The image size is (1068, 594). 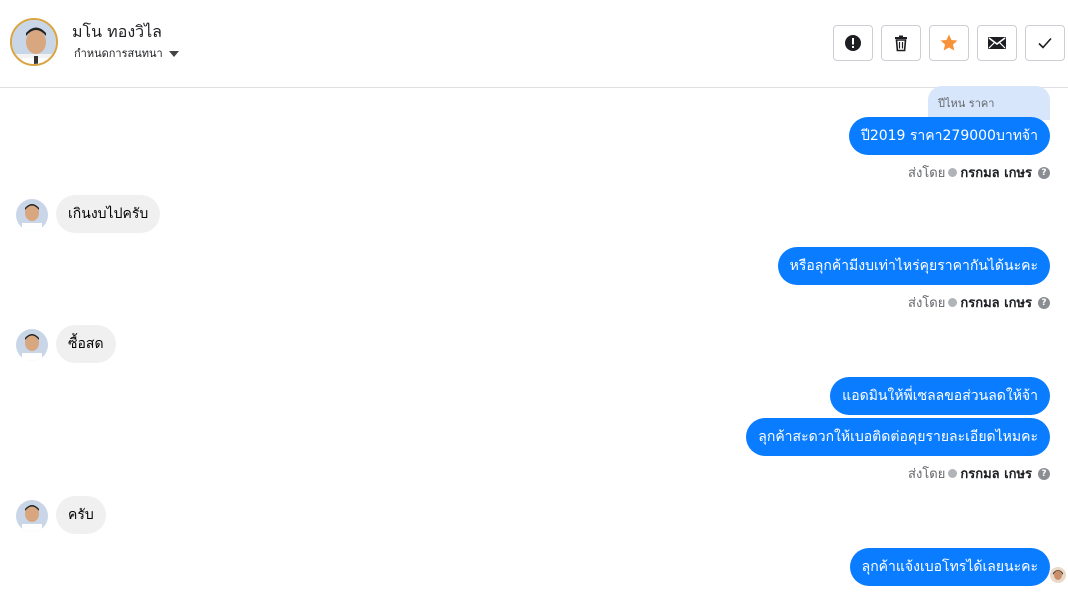 What do you see at coordinates (117, 31) in the screenshot?
I see `contact-name: มโน ทองวิไล` at bounding box center [117, 31].